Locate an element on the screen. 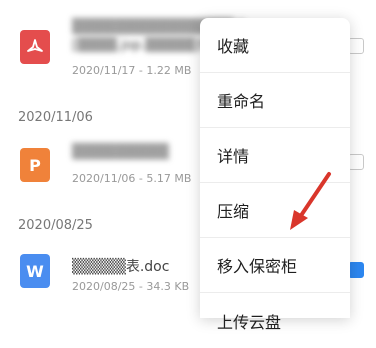 The width and height of the screenshot is (376, 348). menu-item-rename: 重命名 is located at coordinates (275, 100).